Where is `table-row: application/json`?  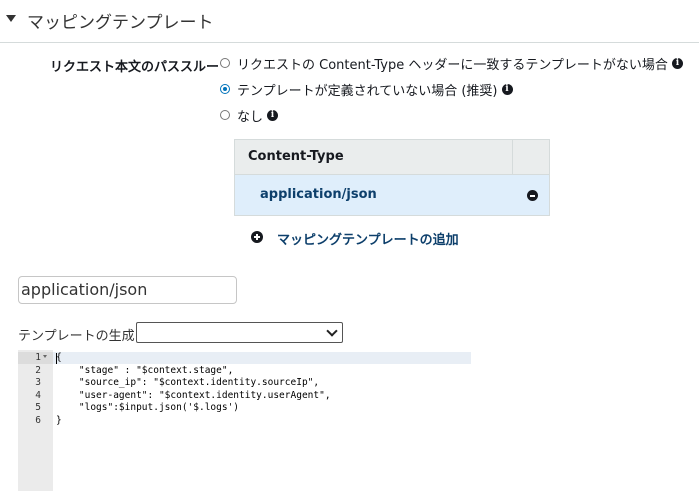 table-row: application/json is located at coordinates (392, 195).